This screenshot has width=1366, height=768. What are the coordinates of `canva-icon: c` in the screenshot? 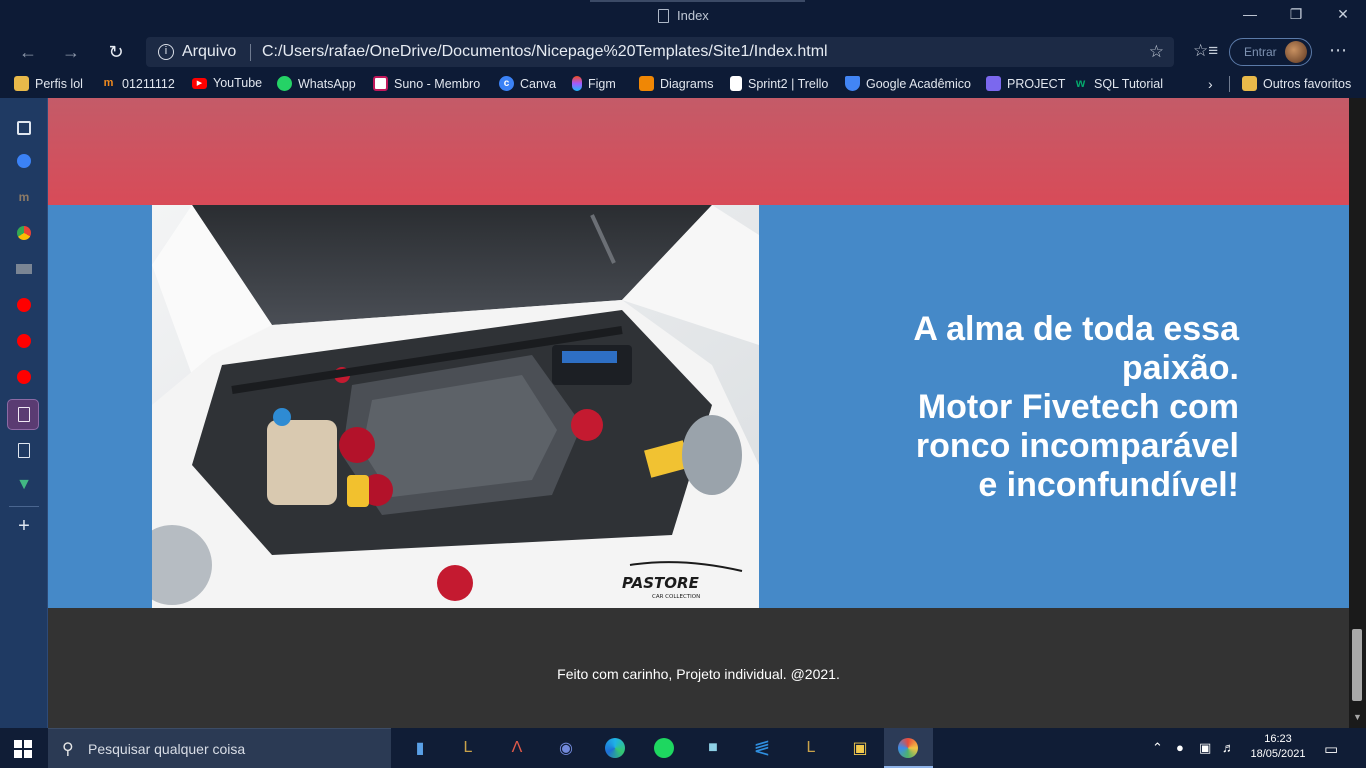 It's located at (506, 83).